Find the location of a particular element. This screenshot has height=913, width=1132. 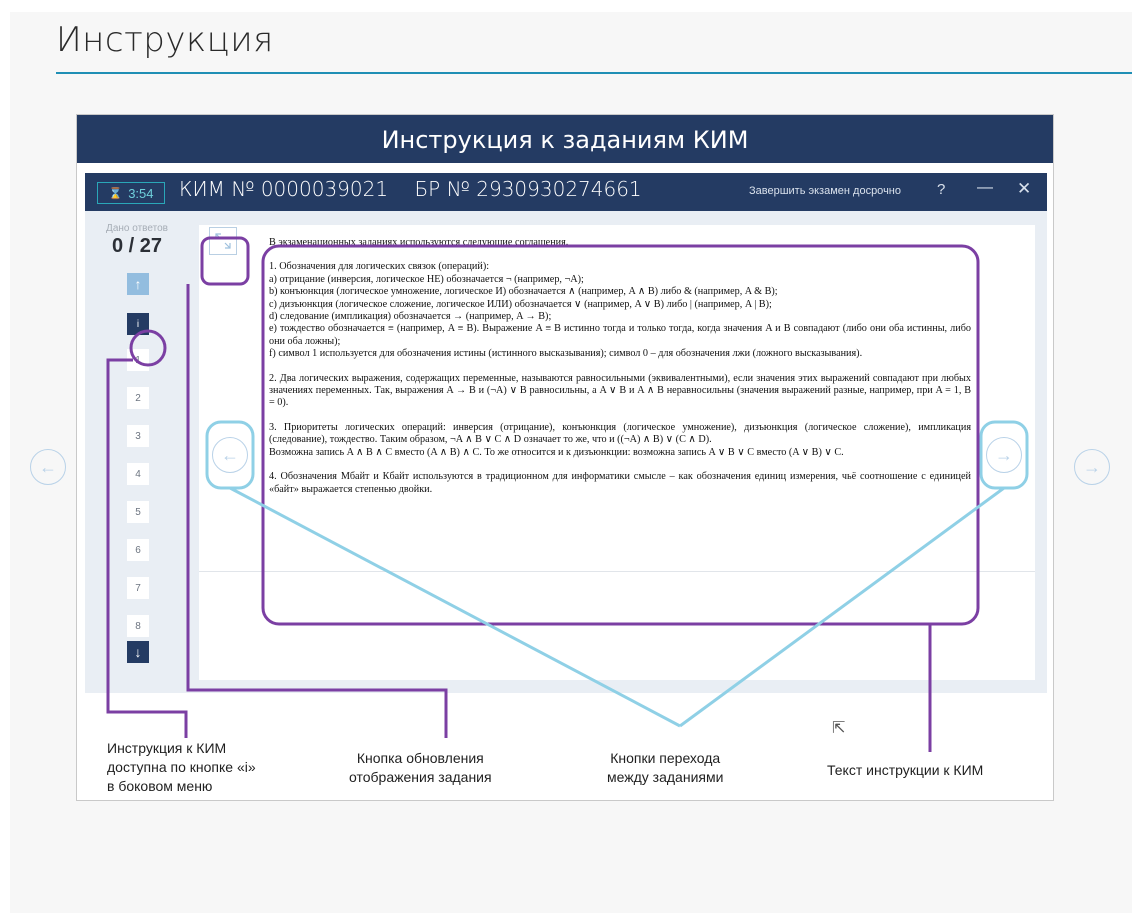

annotation-navigation: Кнопки перехода между заданиями is located at coordinates (665, 767).